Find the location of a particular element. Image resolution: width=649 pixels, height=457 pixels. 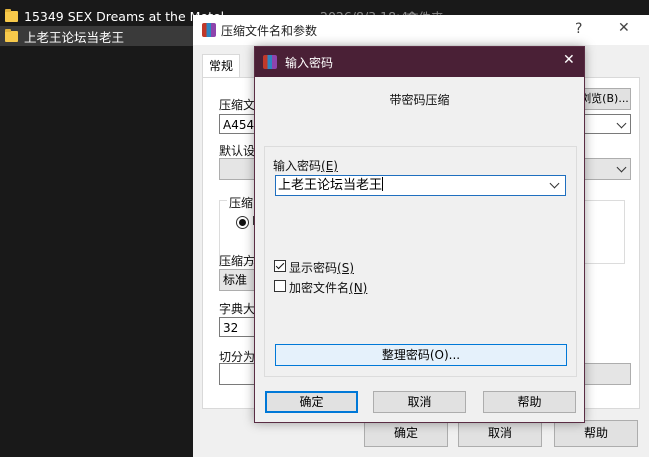

archive-name-label: 压缩文 is located at coordinates (237, 105).